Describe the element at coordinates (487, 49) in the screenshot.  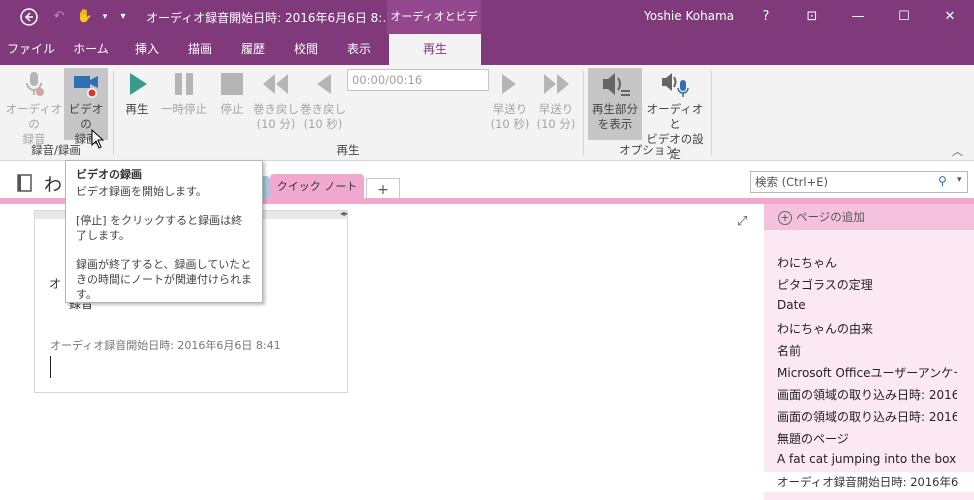
I see `ribbon-tabs: ファイル ホーム 挿入 描画 履歴 校閲 表示 再生` at that location.